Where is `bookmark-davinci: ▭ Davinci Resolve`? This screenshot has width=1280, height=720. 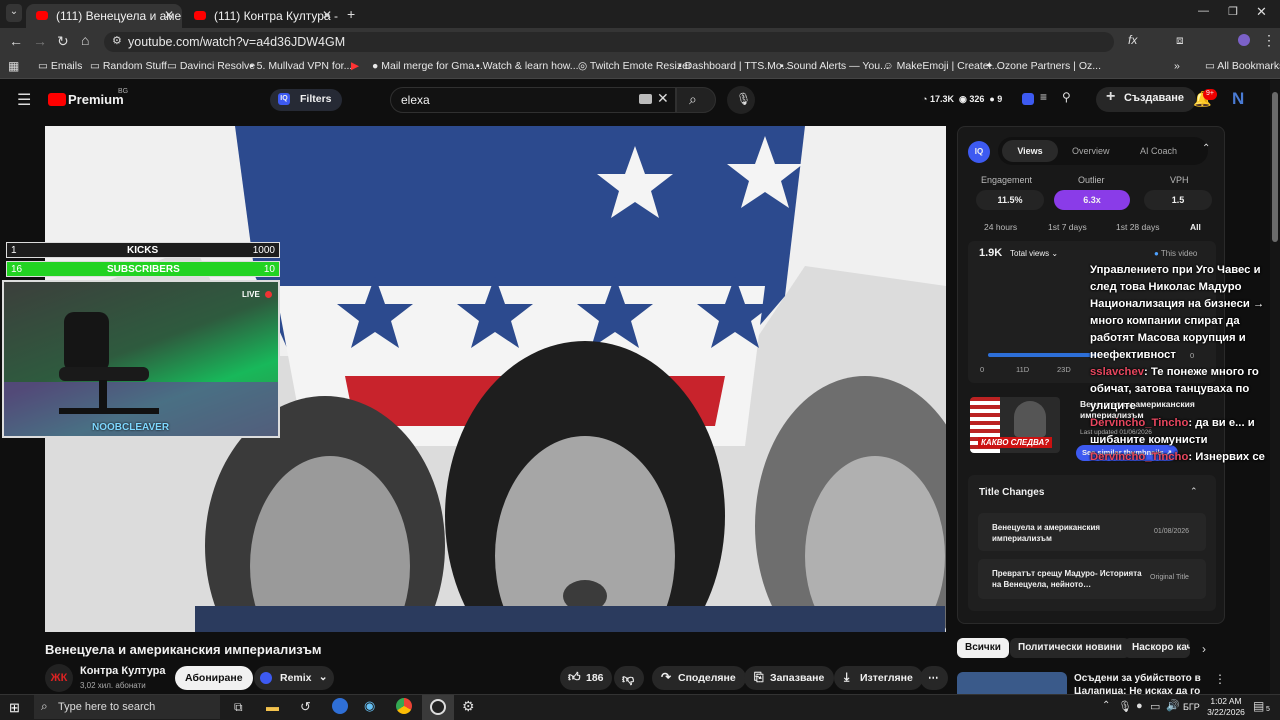 bookmark-davinci: ▭ Davinci Resolve is located at coordinates (211, 66).